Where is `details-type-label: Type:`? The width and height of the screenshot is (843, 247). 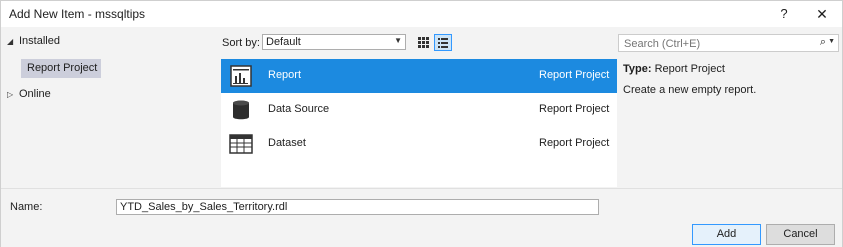
details-type-label: Type: is located at coordinates (637, 69).